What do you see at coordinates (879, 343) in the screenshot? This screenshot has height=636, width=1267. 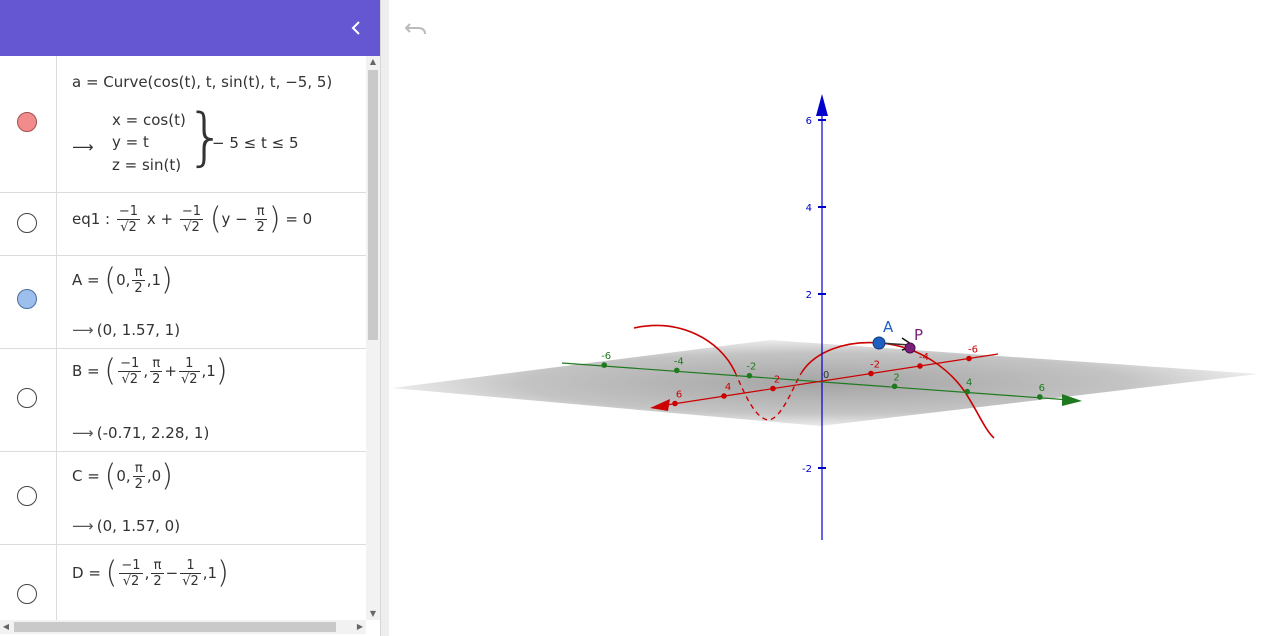 I see `point-A` at bounding box center [879, 343].